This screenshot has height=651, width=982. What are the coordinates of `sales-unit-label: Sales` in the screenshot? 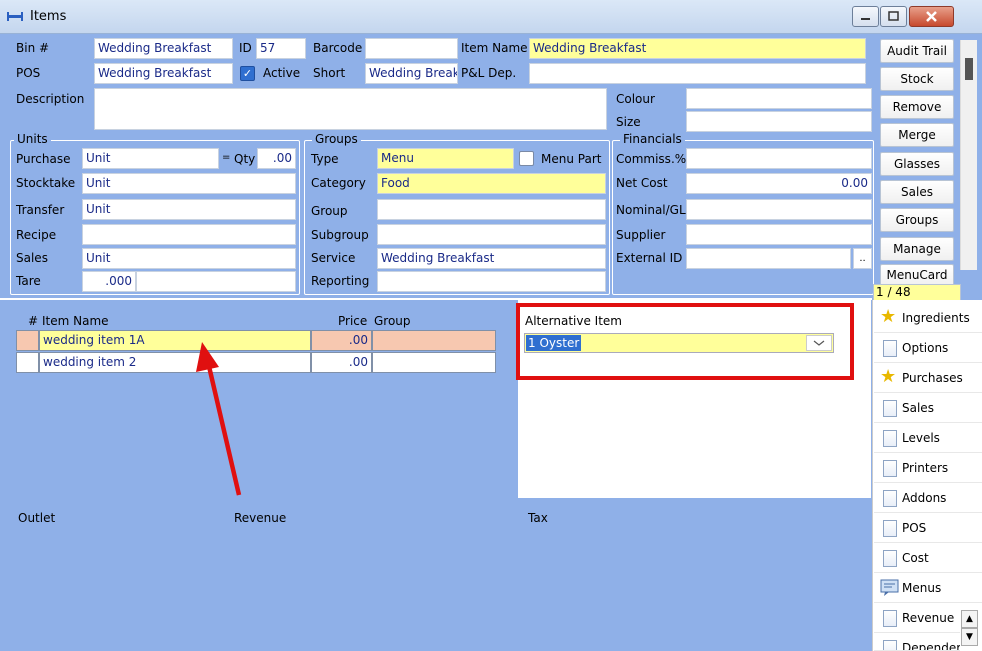 It's located at (32, 258).